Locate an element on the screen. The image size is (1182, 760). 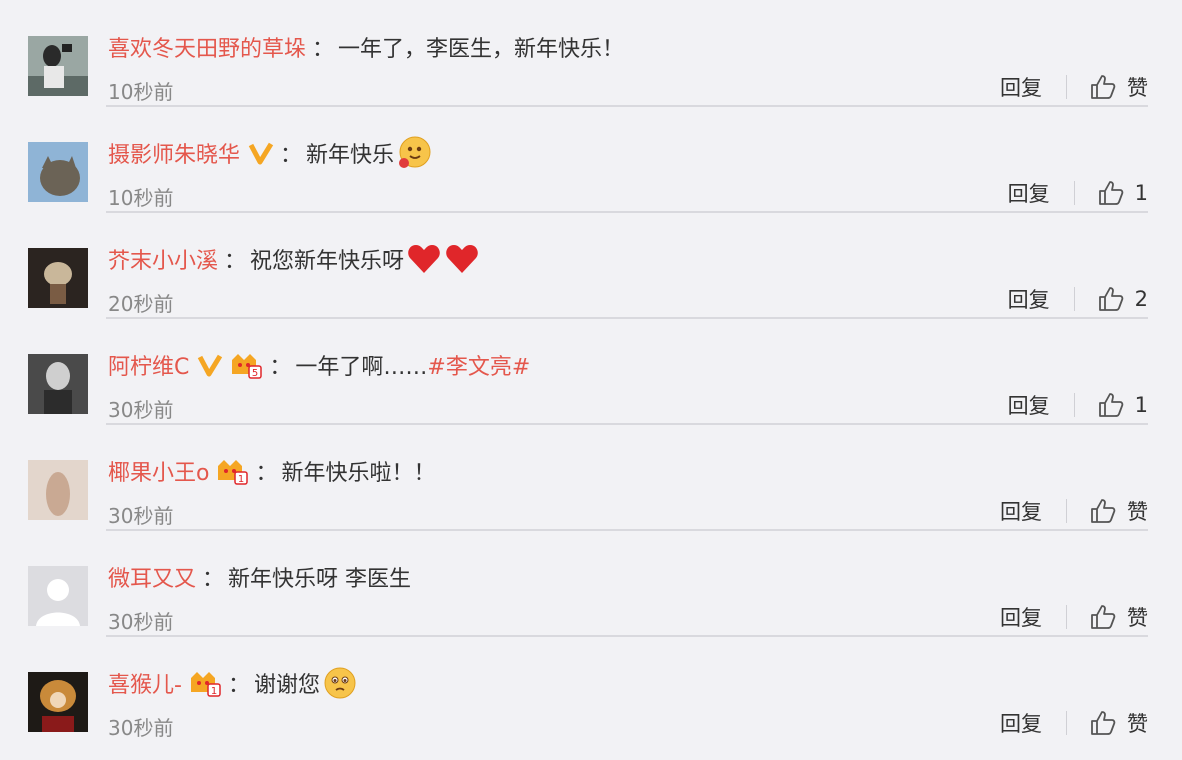
like-button: 2 is located at coordinates (1122, 299).